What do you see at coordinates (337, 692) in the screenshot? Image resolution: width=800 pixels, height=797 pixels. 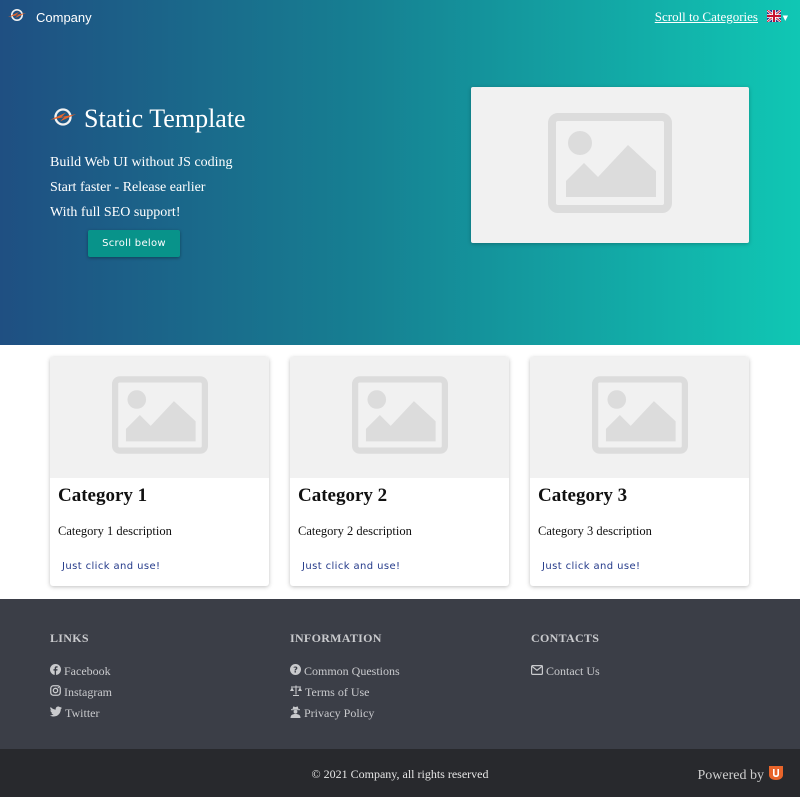 I see `footer-link-label: Terms of Use` at bounding box center [337, 692].